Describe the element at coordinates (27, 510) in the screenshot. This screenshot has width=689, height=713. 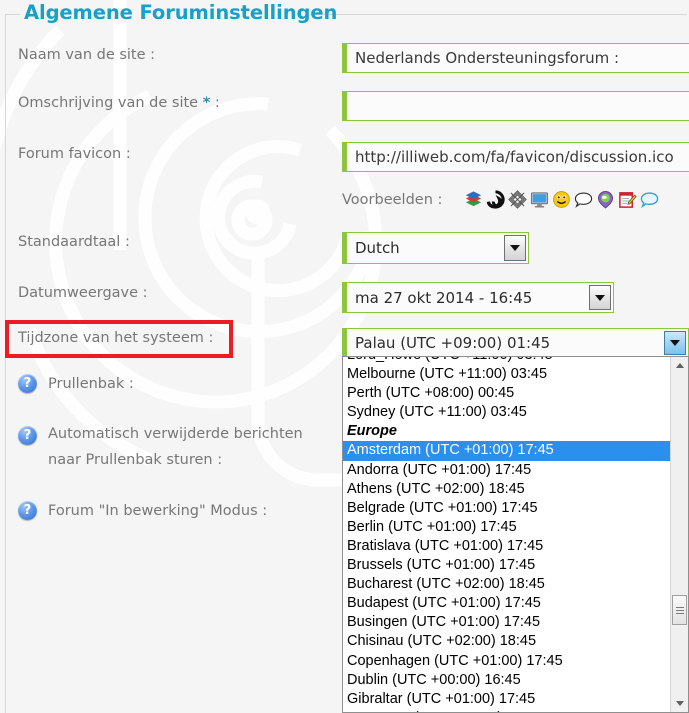
I see `maintenance-help-icon: ?` at that location.